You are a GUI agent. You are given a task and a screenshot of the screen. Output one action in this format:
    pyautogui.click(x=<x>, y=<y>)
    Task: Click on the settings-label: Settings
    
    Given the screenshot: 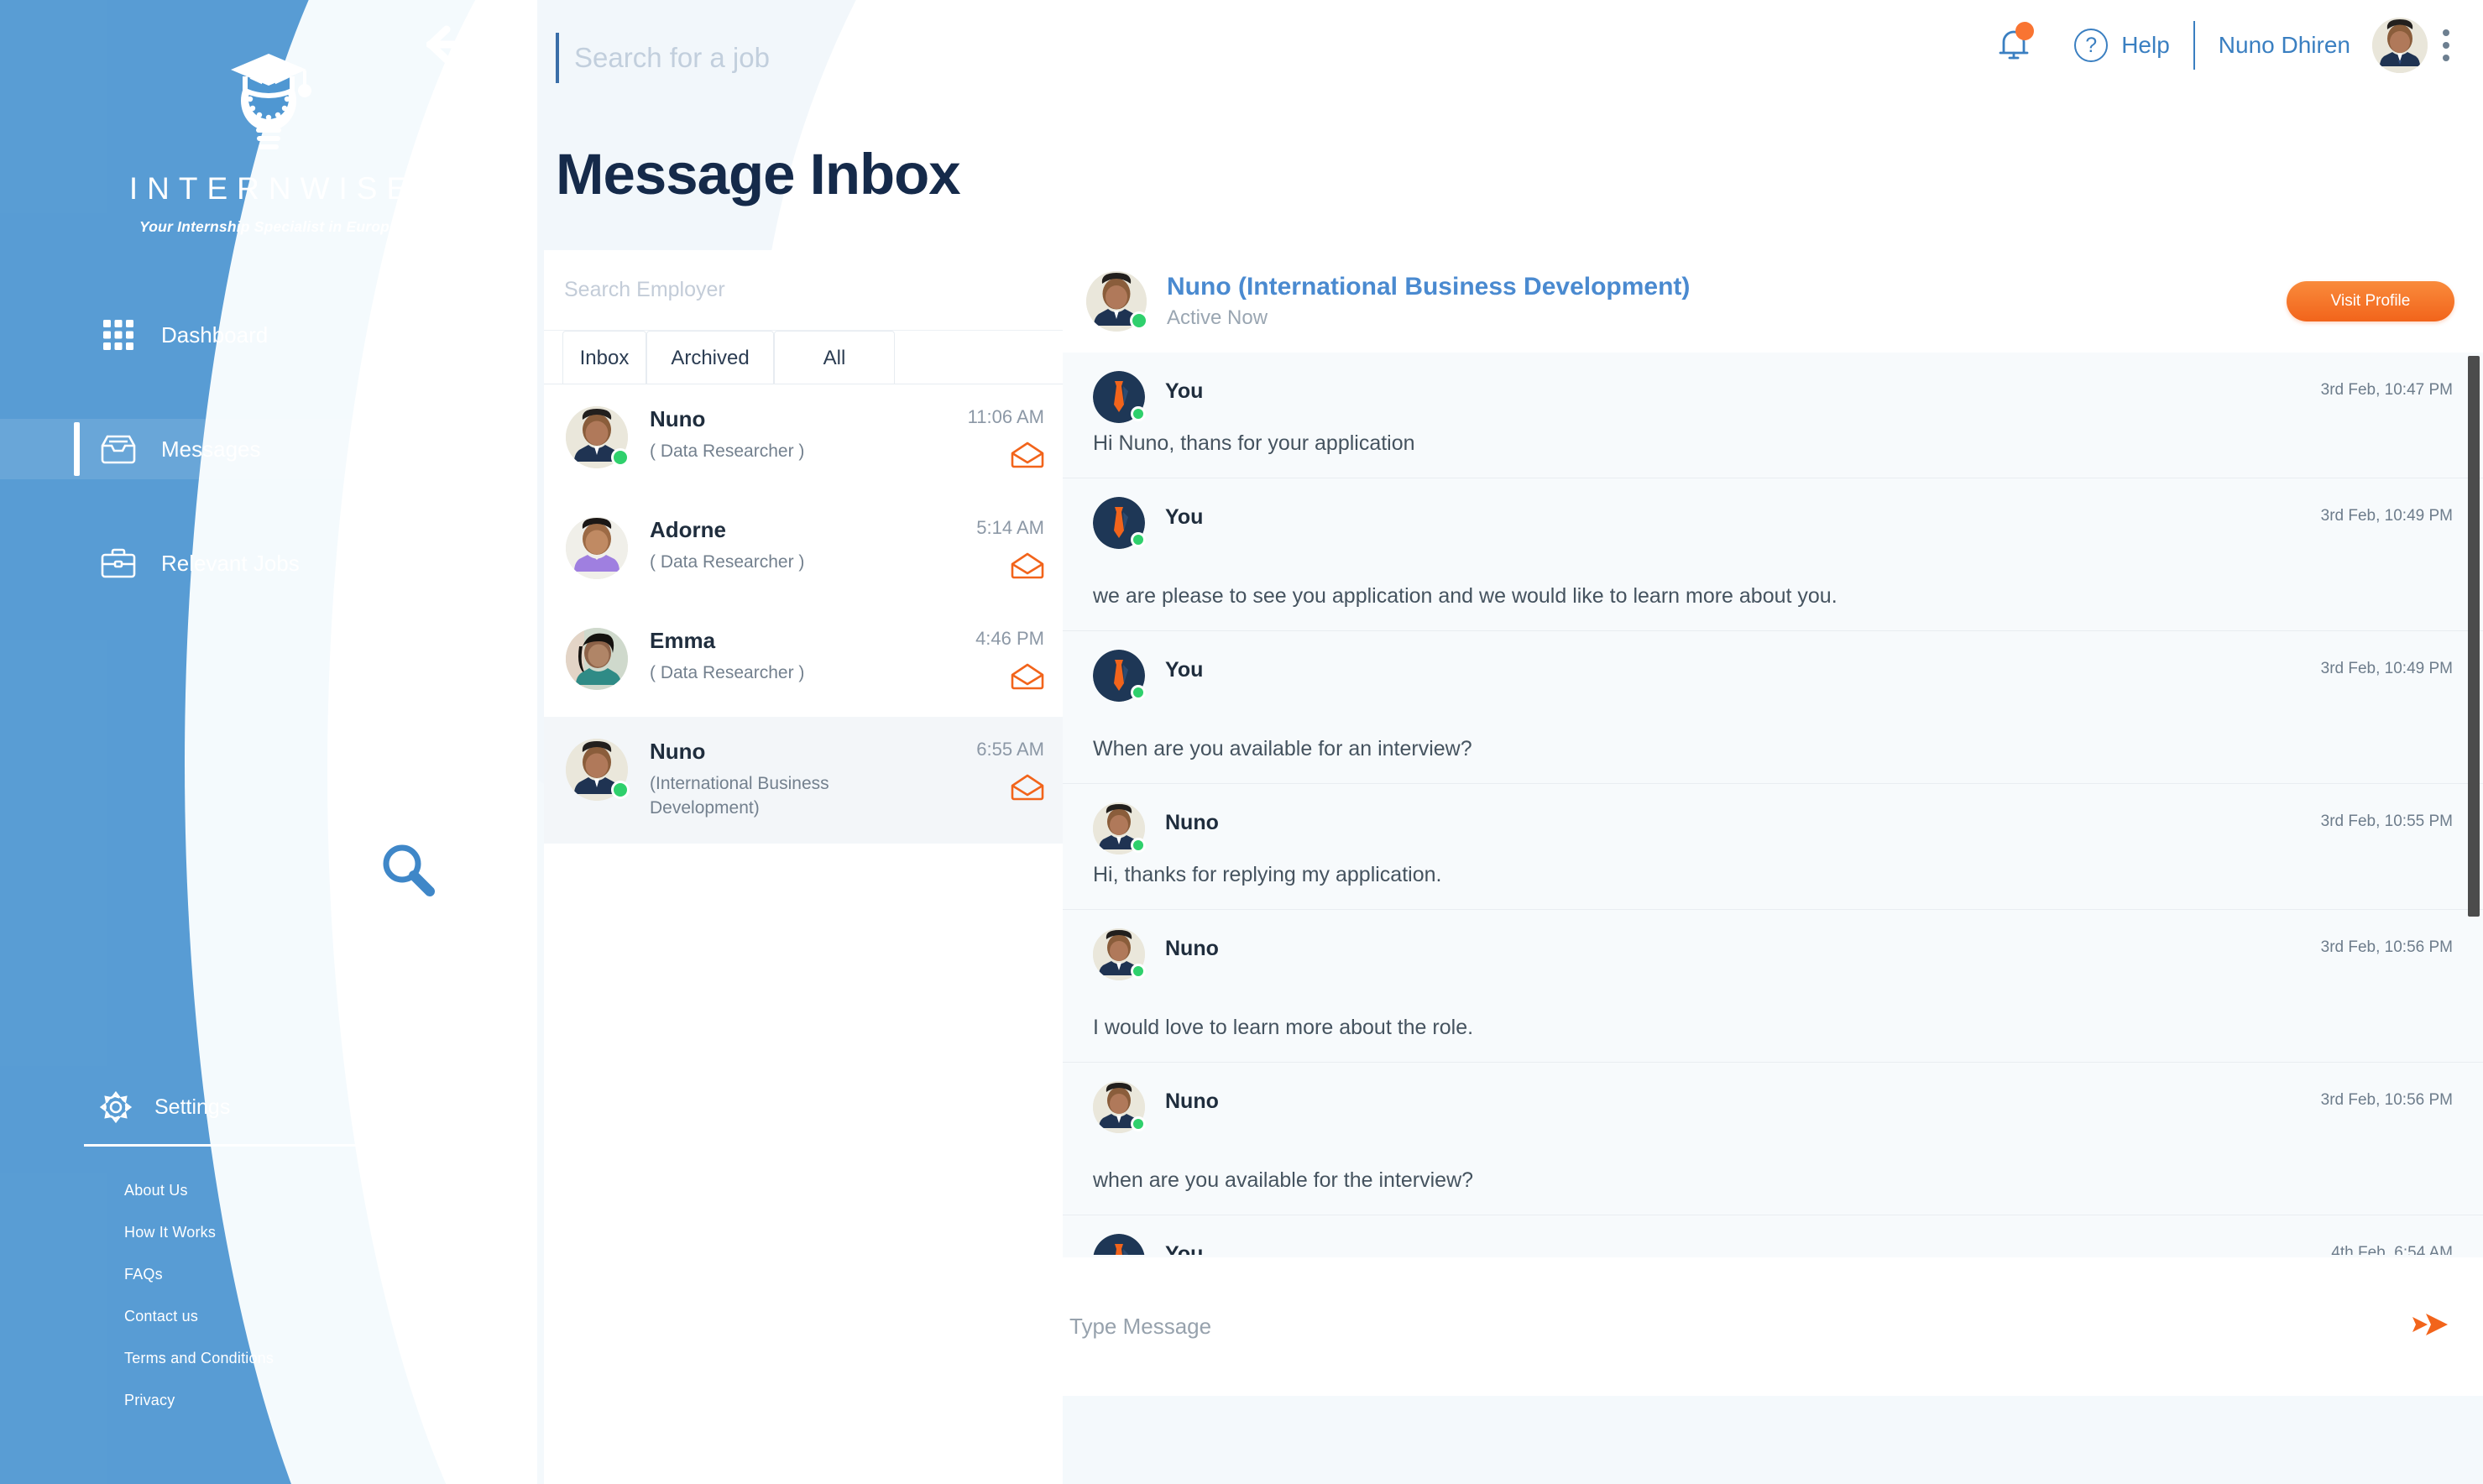 What is the action you would take?
    pyautogui.click(x=193, y=1107)
    